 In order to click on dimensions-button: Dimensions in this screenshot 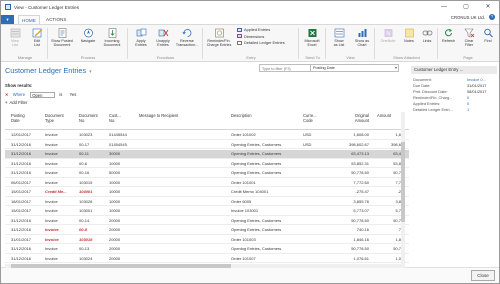, I will do `click(250, 37)`.